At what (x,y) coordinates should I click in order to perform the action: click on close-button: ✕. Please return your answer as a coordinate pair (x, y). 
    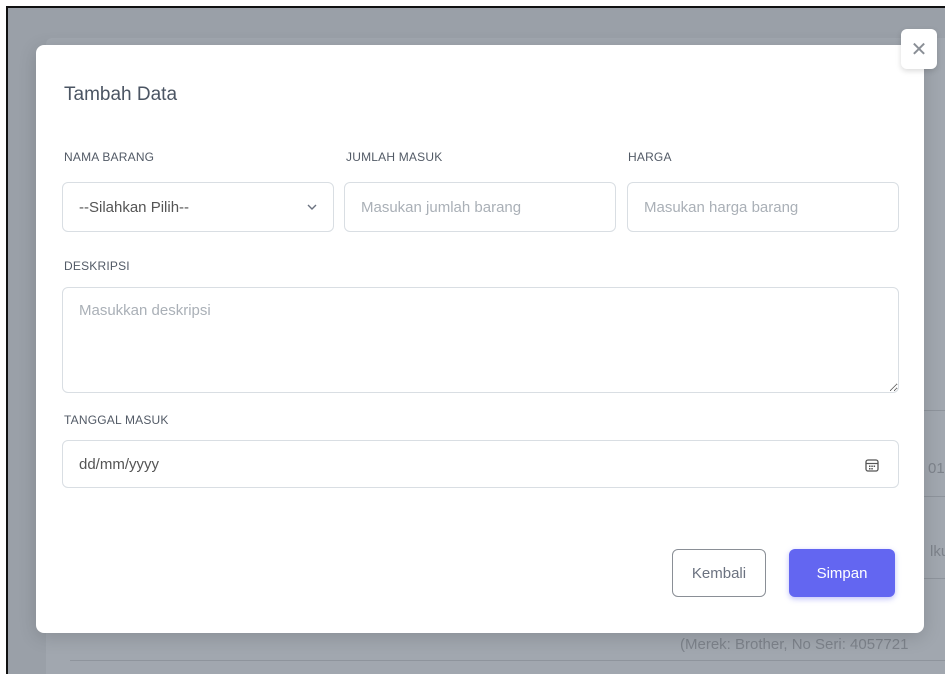
    Looking at the image, I should click on (919, 49).